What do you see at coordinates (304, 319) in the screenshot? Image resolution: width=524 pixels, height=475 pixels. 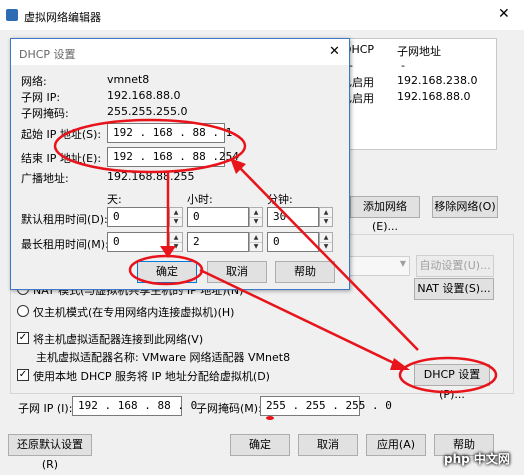 I see `arrow-ok-to-dhcp` at bounding box center [304, 319].